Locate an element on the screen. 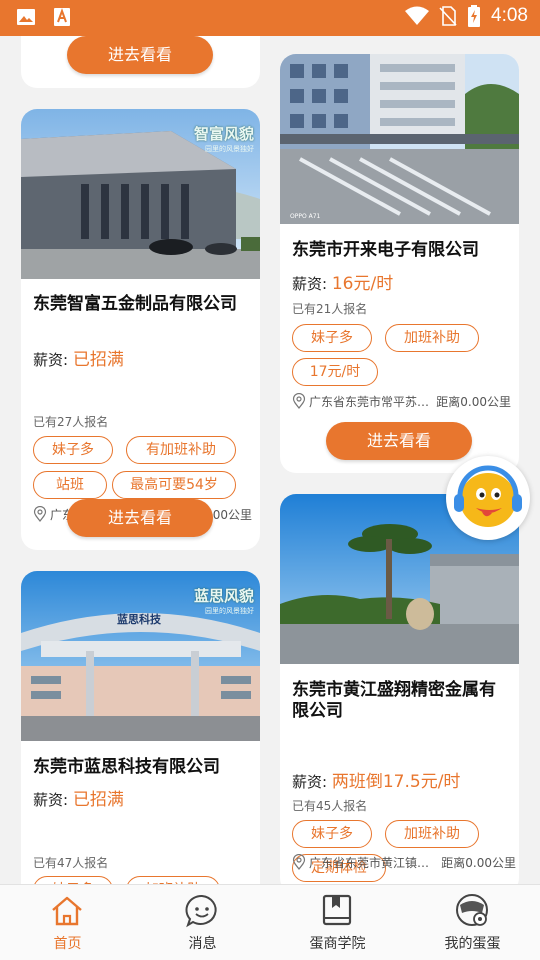  job-card: 进去看看 is located at coordinates (140, 62).